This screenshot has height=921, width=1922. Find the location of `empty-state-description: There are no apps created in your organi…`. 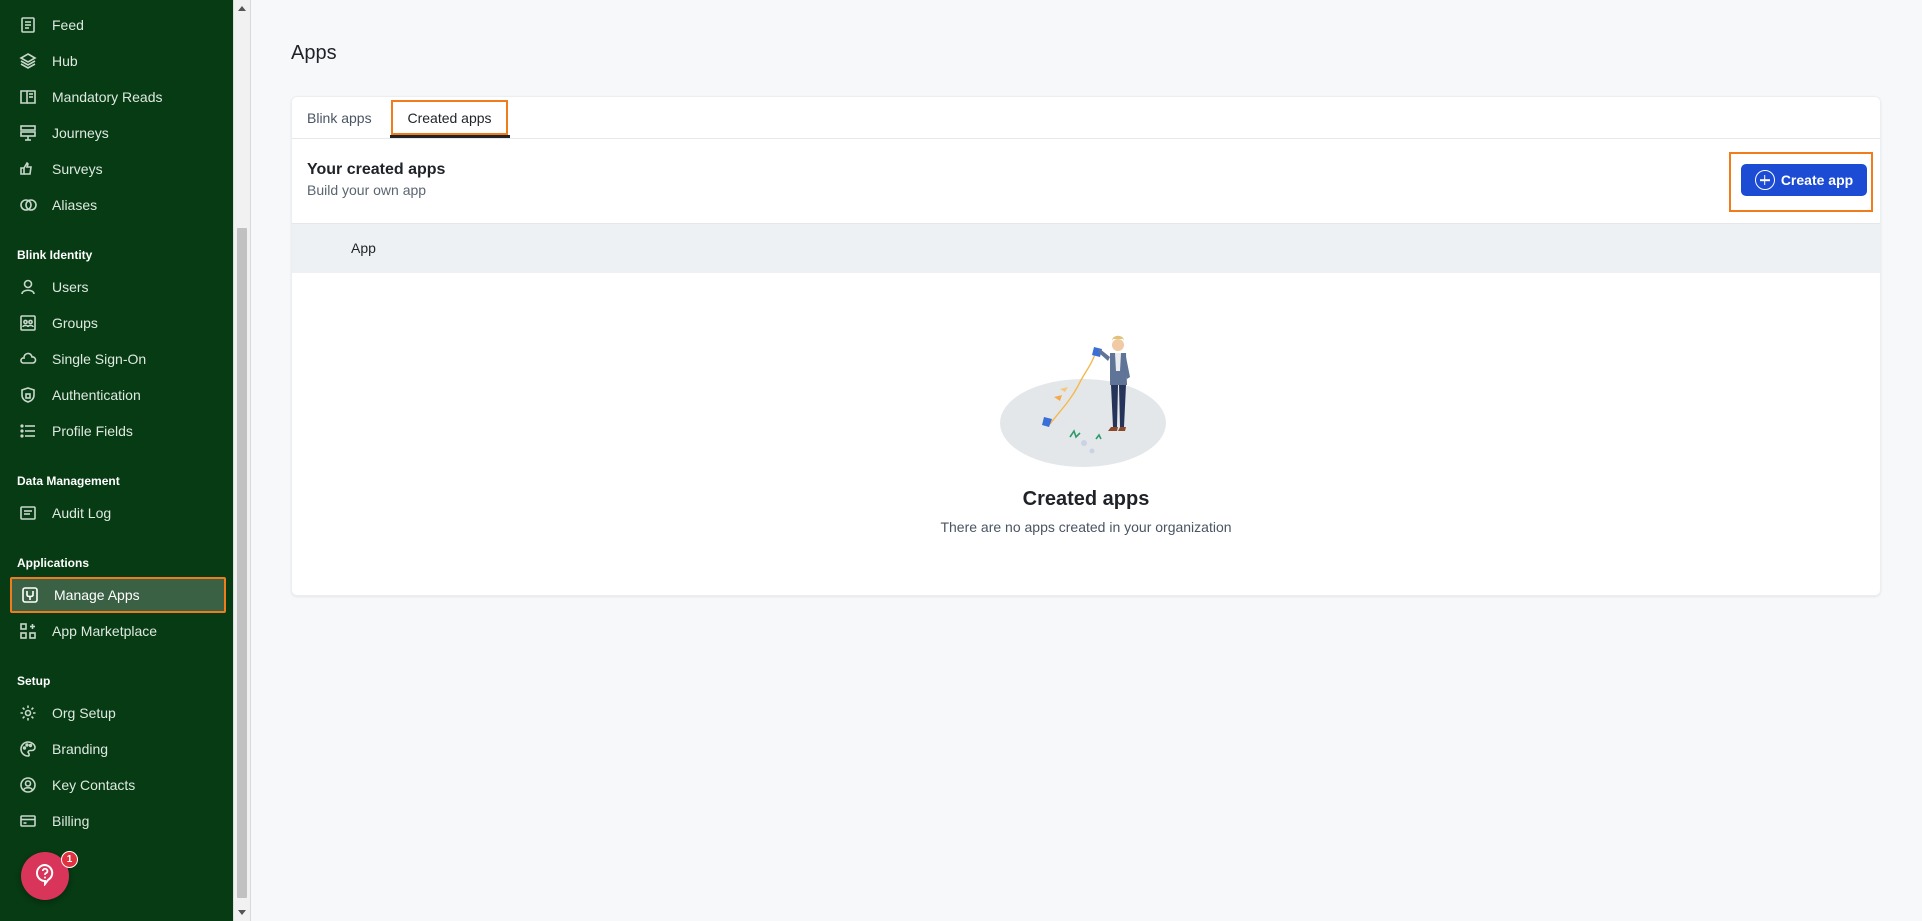

empty-state-description: There are no apps created in your organi… is located at coordinates (1086, 527).